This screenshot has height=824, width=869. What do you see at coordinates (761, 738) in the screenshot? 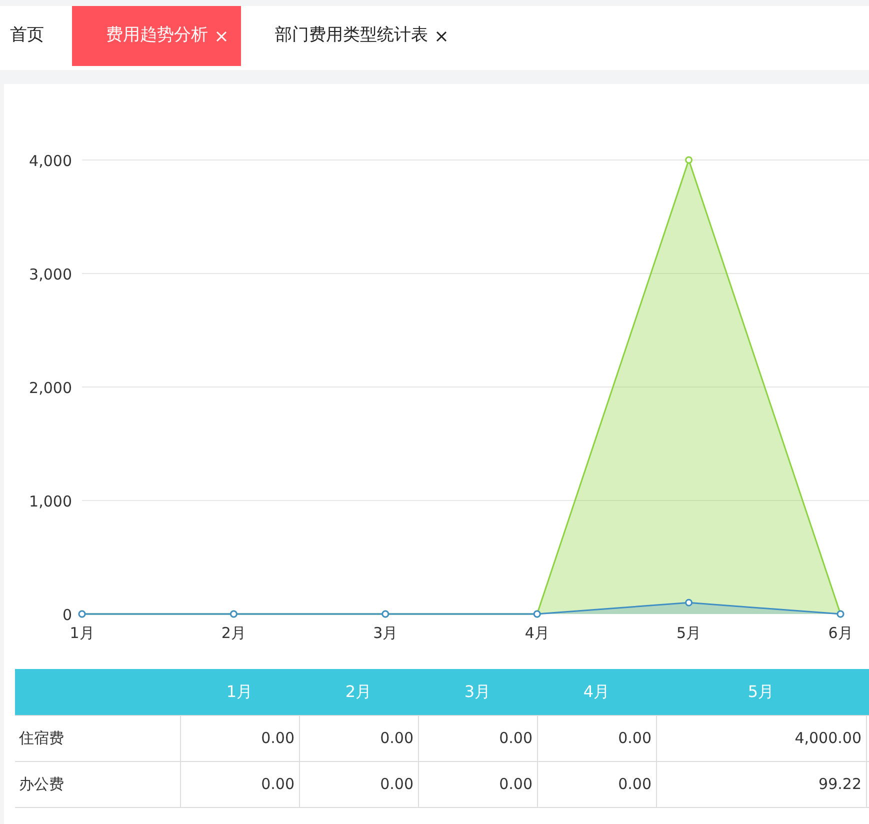
I see `table-cell: 4,000.00` at bounding box center [761, 738].